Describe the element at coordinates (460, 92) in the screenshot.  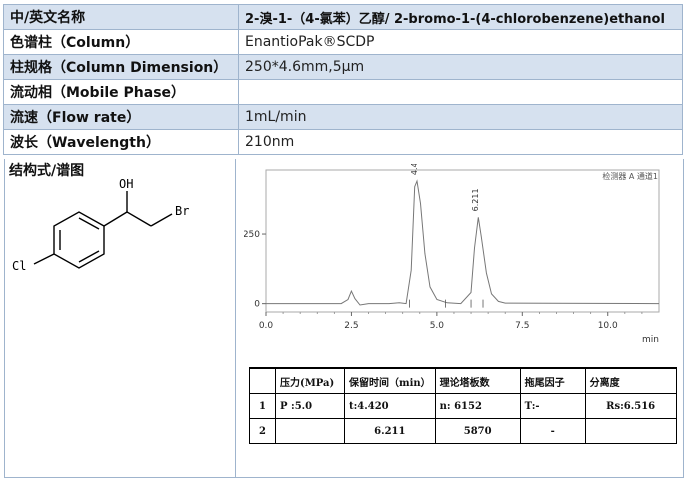
I see `info-value` at that location.